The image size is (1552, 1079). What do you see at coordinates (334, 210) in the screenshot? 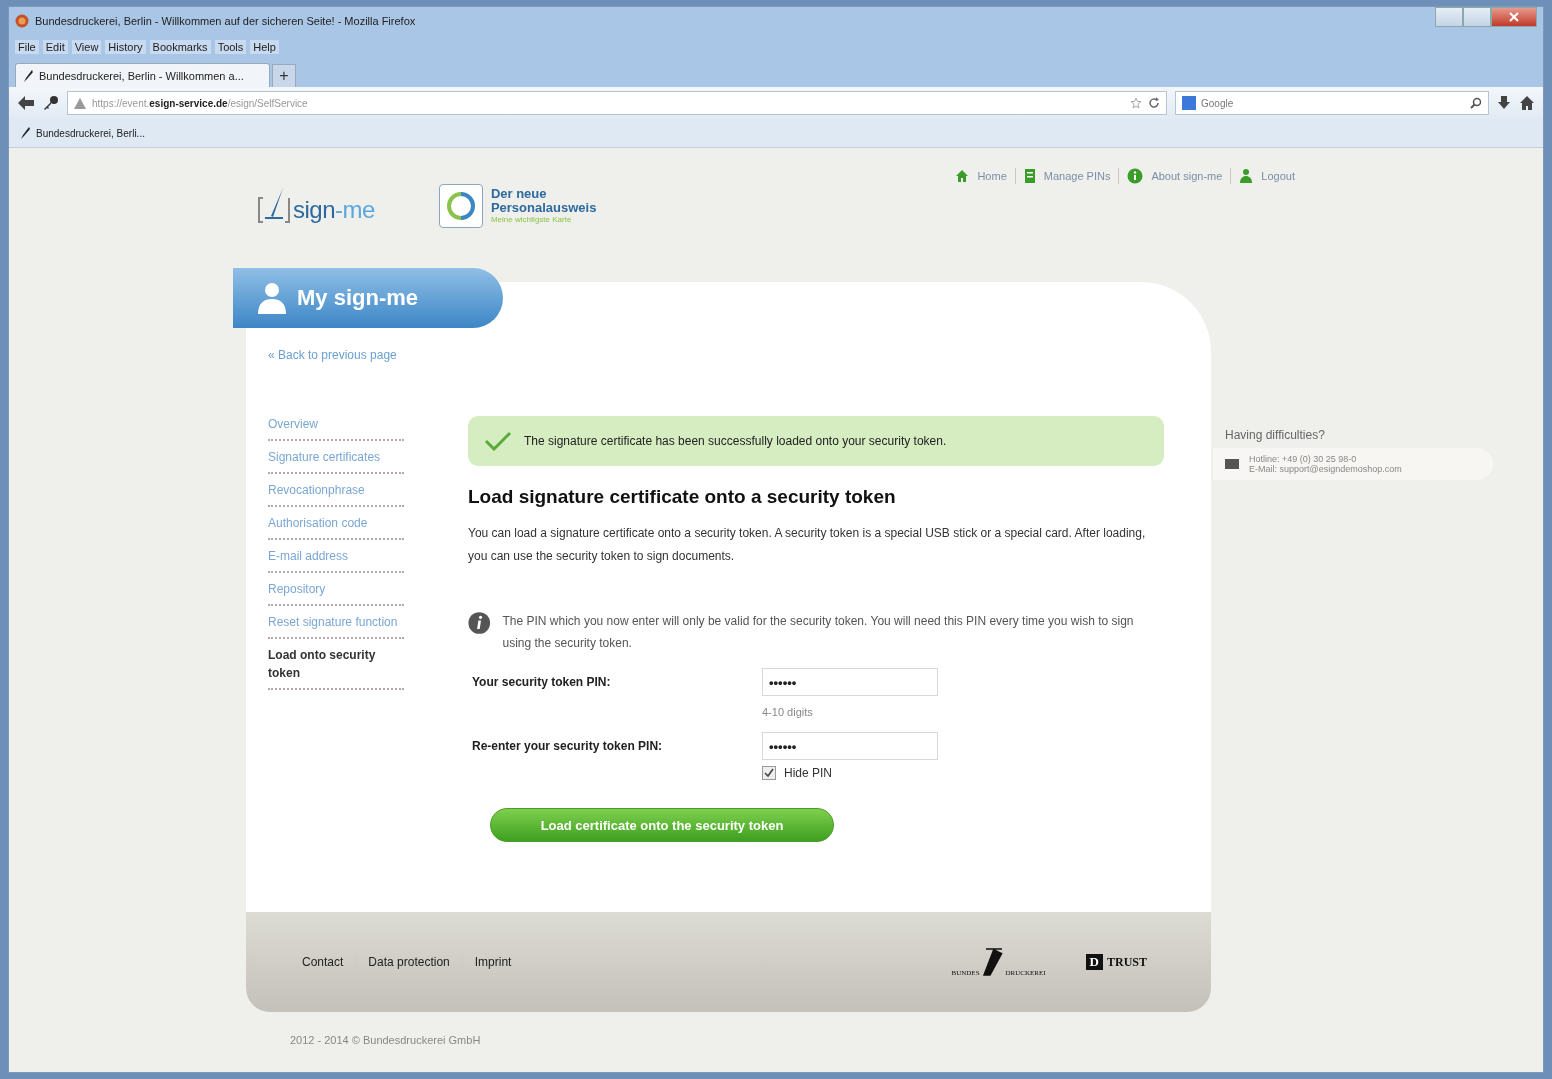
I see `logo-text: sign-me` at bounding box center [334, 210].